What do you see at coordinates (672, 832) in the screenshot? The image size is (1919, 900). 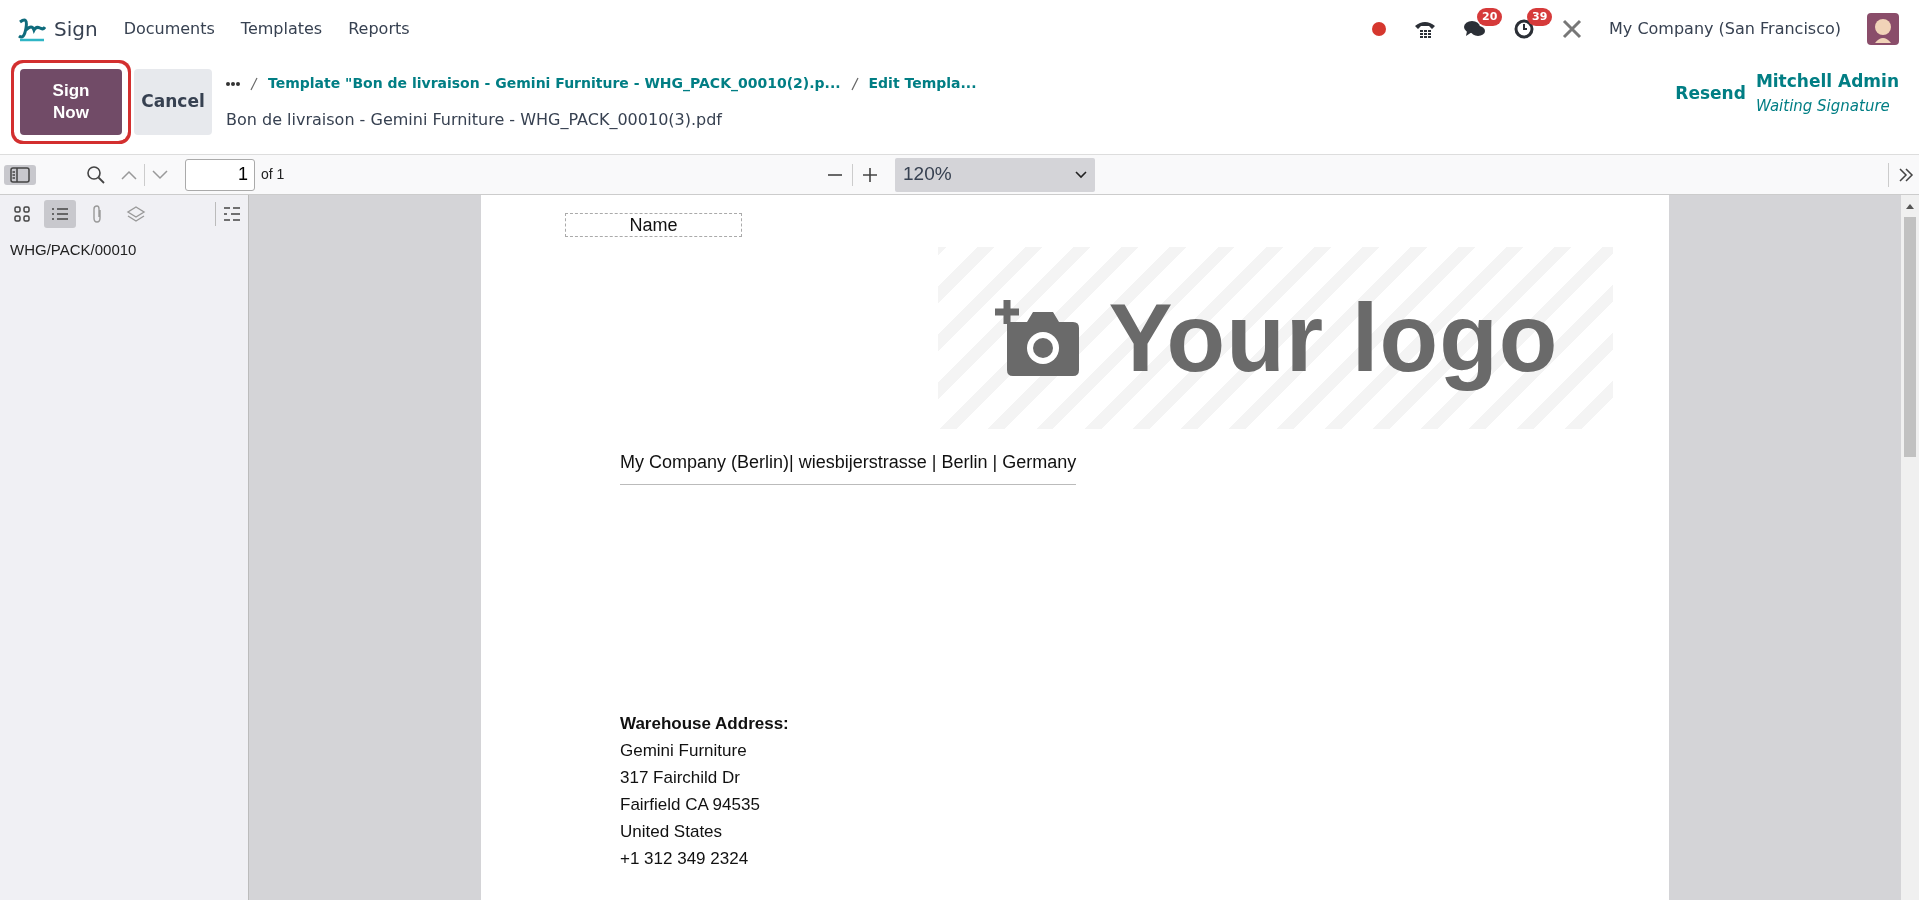 I see `address-line: United States` at bounding box center [672, 832].